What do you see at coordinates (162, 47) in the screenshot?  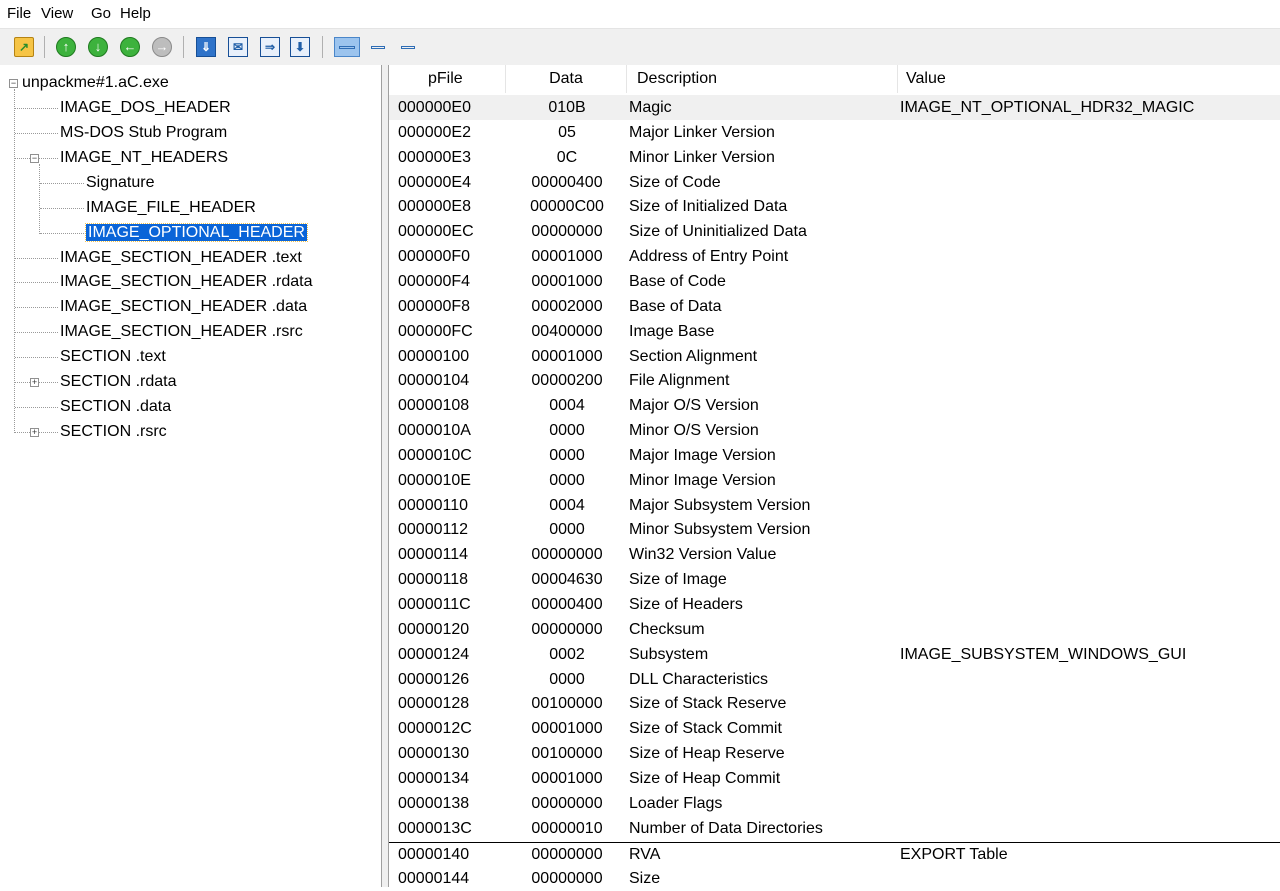 I see `go-forward-icon: →` at bounding box center [162, 47].